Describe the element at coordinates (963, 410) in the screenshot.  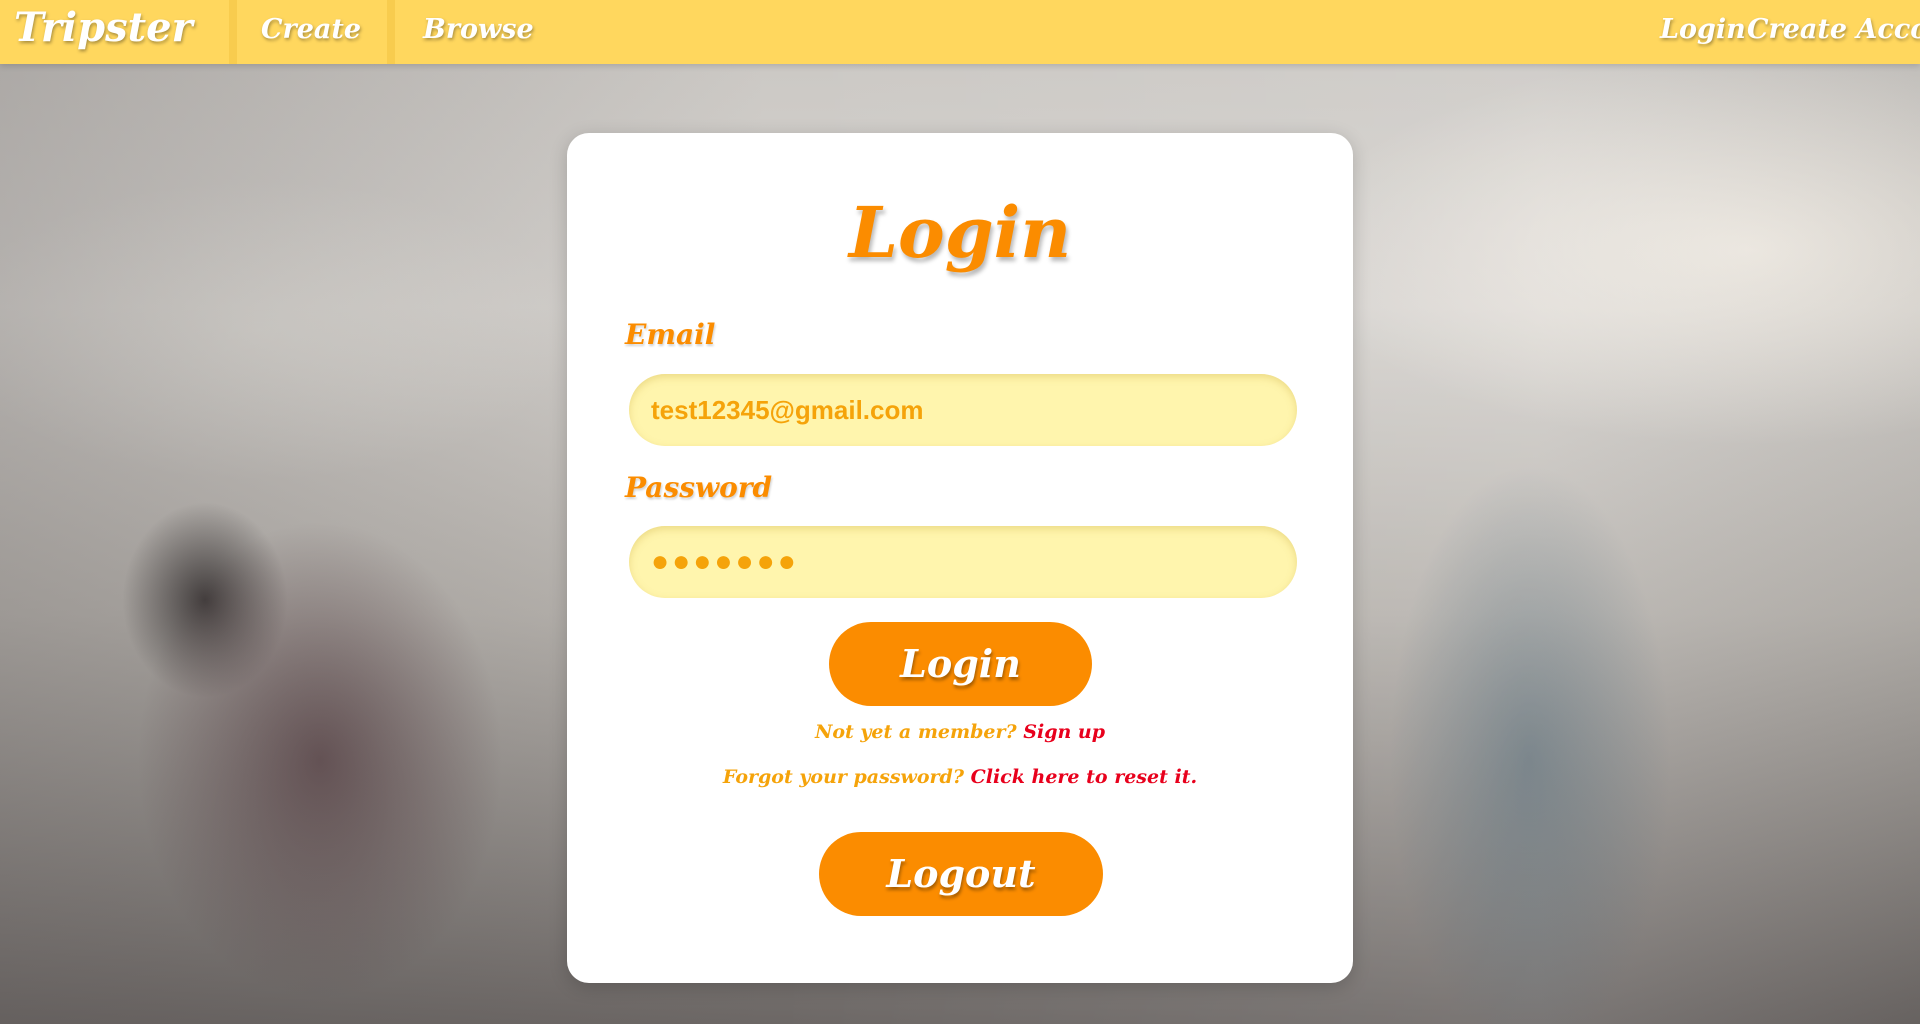
I see `email-field` at that location.